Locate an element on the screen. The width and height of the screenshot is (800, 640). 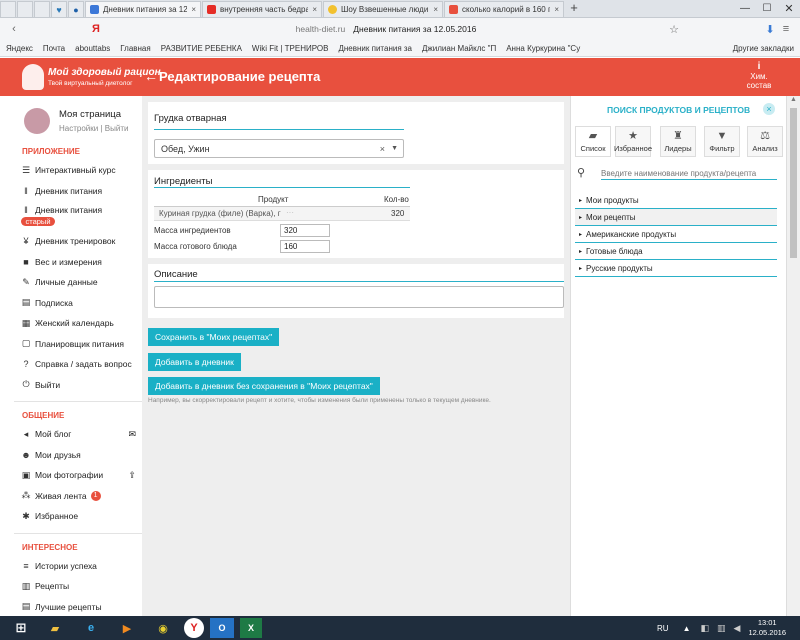
category-russian: ▸ Русские продукты is located at coordinates (676, 268).